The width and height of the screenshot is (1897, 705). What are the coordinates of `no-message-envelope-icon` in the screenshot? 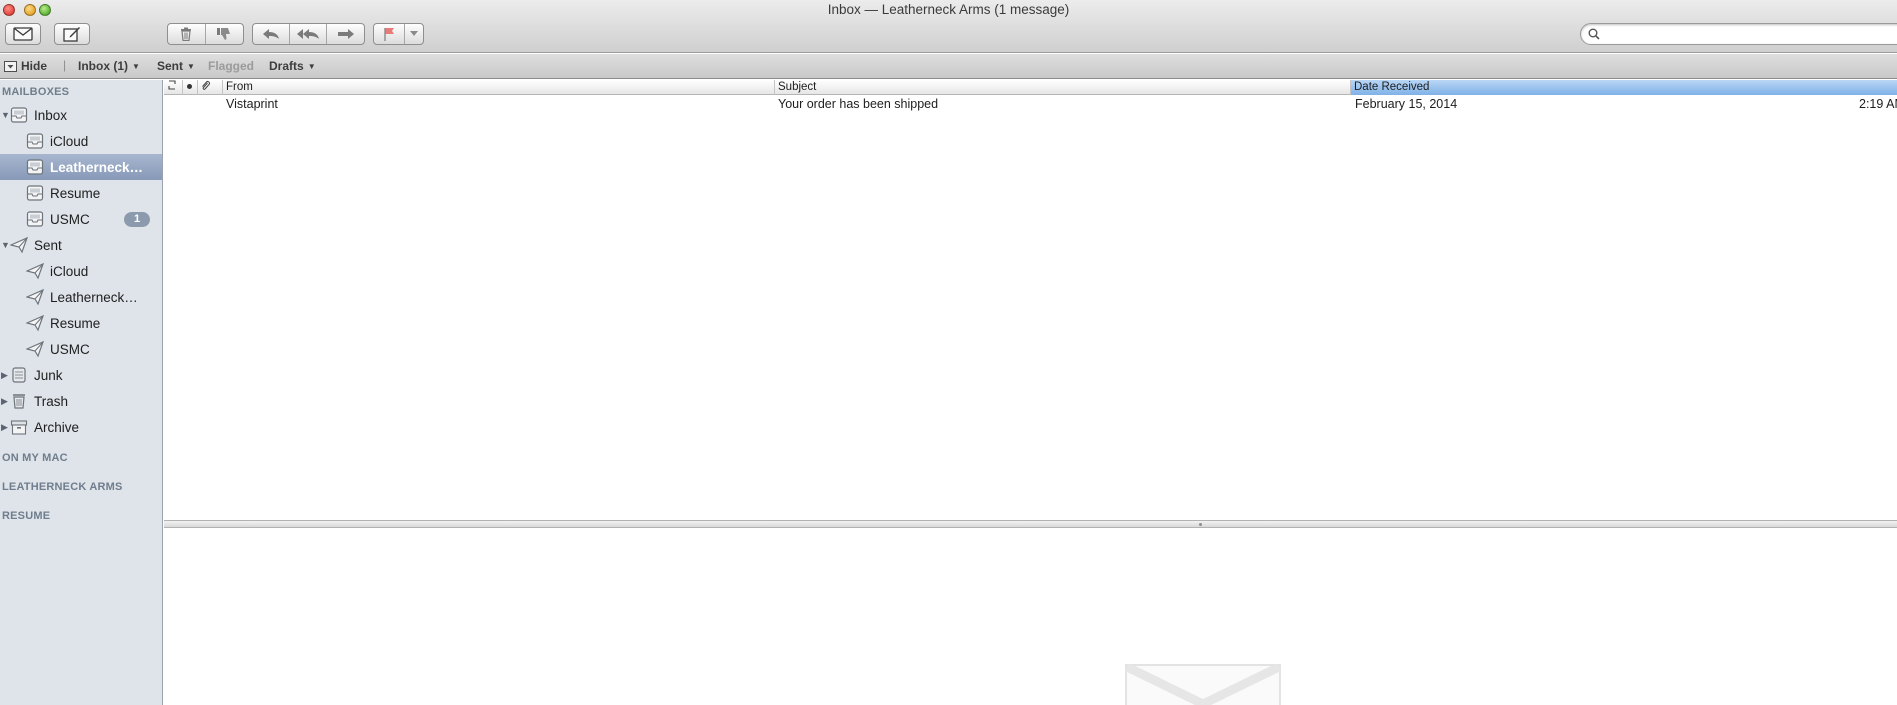 It's located at (1203, 684).